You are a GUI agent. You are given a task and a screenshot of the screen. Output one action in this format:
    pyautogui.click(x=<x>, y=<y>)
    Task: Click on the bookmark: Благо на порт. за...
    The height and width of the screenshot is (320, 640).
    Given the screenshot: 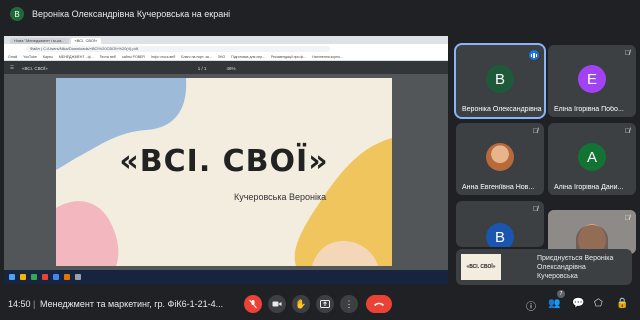 What is the action you would take?
    pyautogui.click(x=196, y=56)
    